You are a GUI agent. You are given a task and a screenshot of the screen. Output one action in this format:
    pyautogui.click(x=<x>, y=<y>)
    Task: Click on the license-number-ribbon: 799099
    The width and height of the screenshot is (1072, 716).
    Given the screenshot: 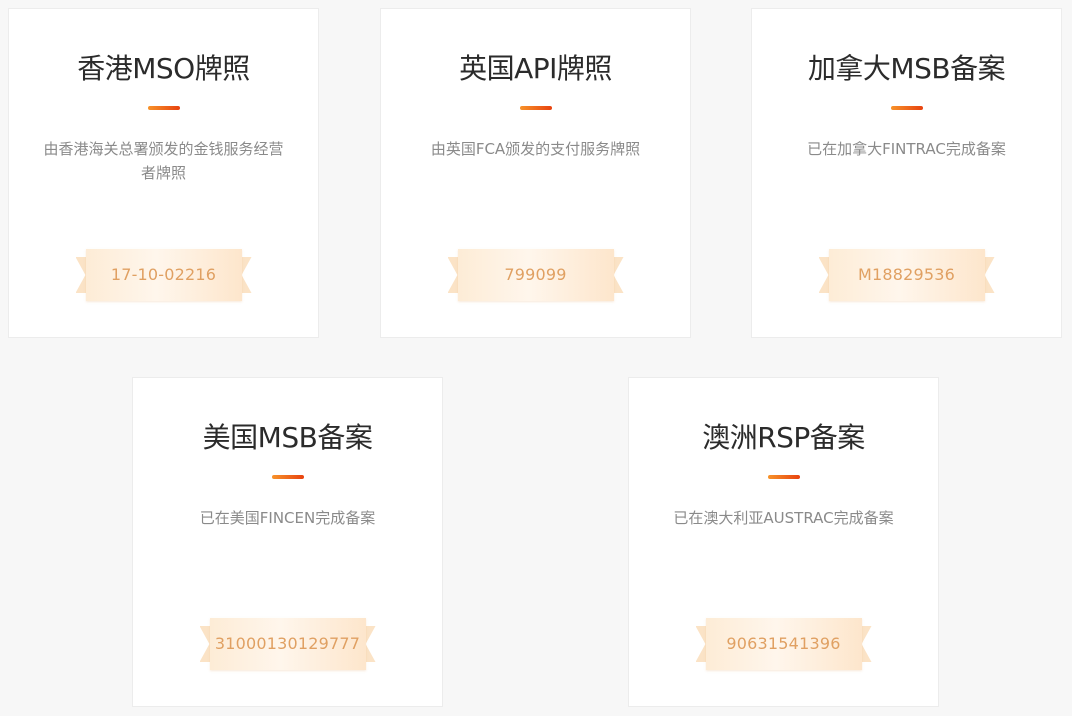 What is the action you would take?
    pyautogui.click(x=535, y=275)
    